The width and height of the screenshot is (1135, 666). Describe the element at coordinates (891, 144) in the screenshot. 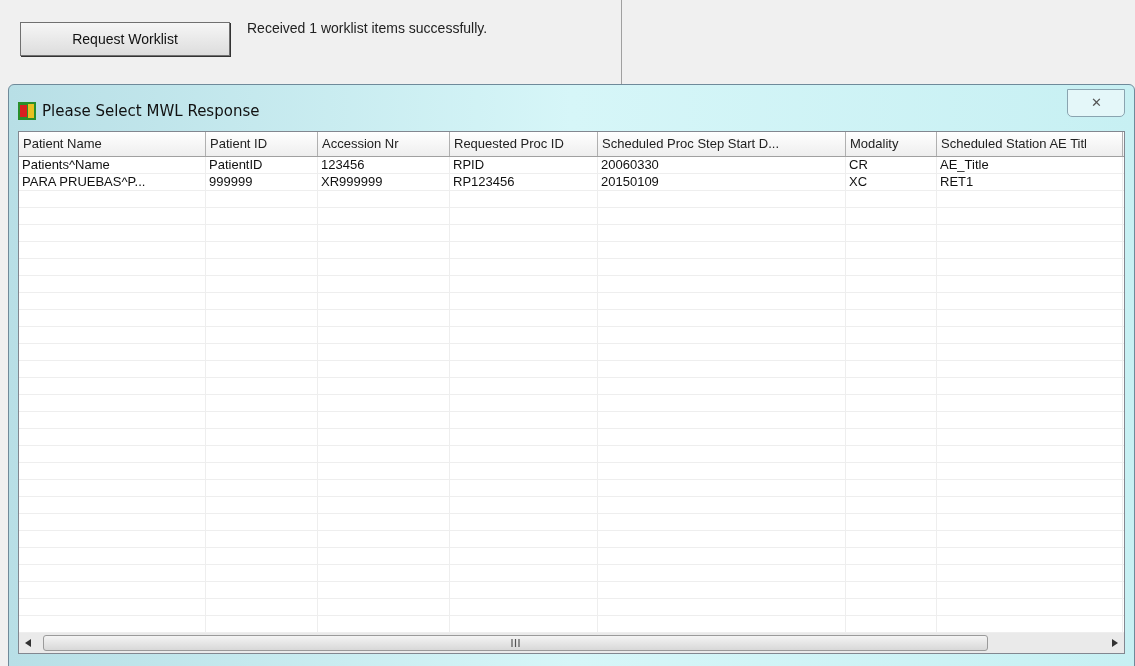

I see `column-header: Modality` at that location.